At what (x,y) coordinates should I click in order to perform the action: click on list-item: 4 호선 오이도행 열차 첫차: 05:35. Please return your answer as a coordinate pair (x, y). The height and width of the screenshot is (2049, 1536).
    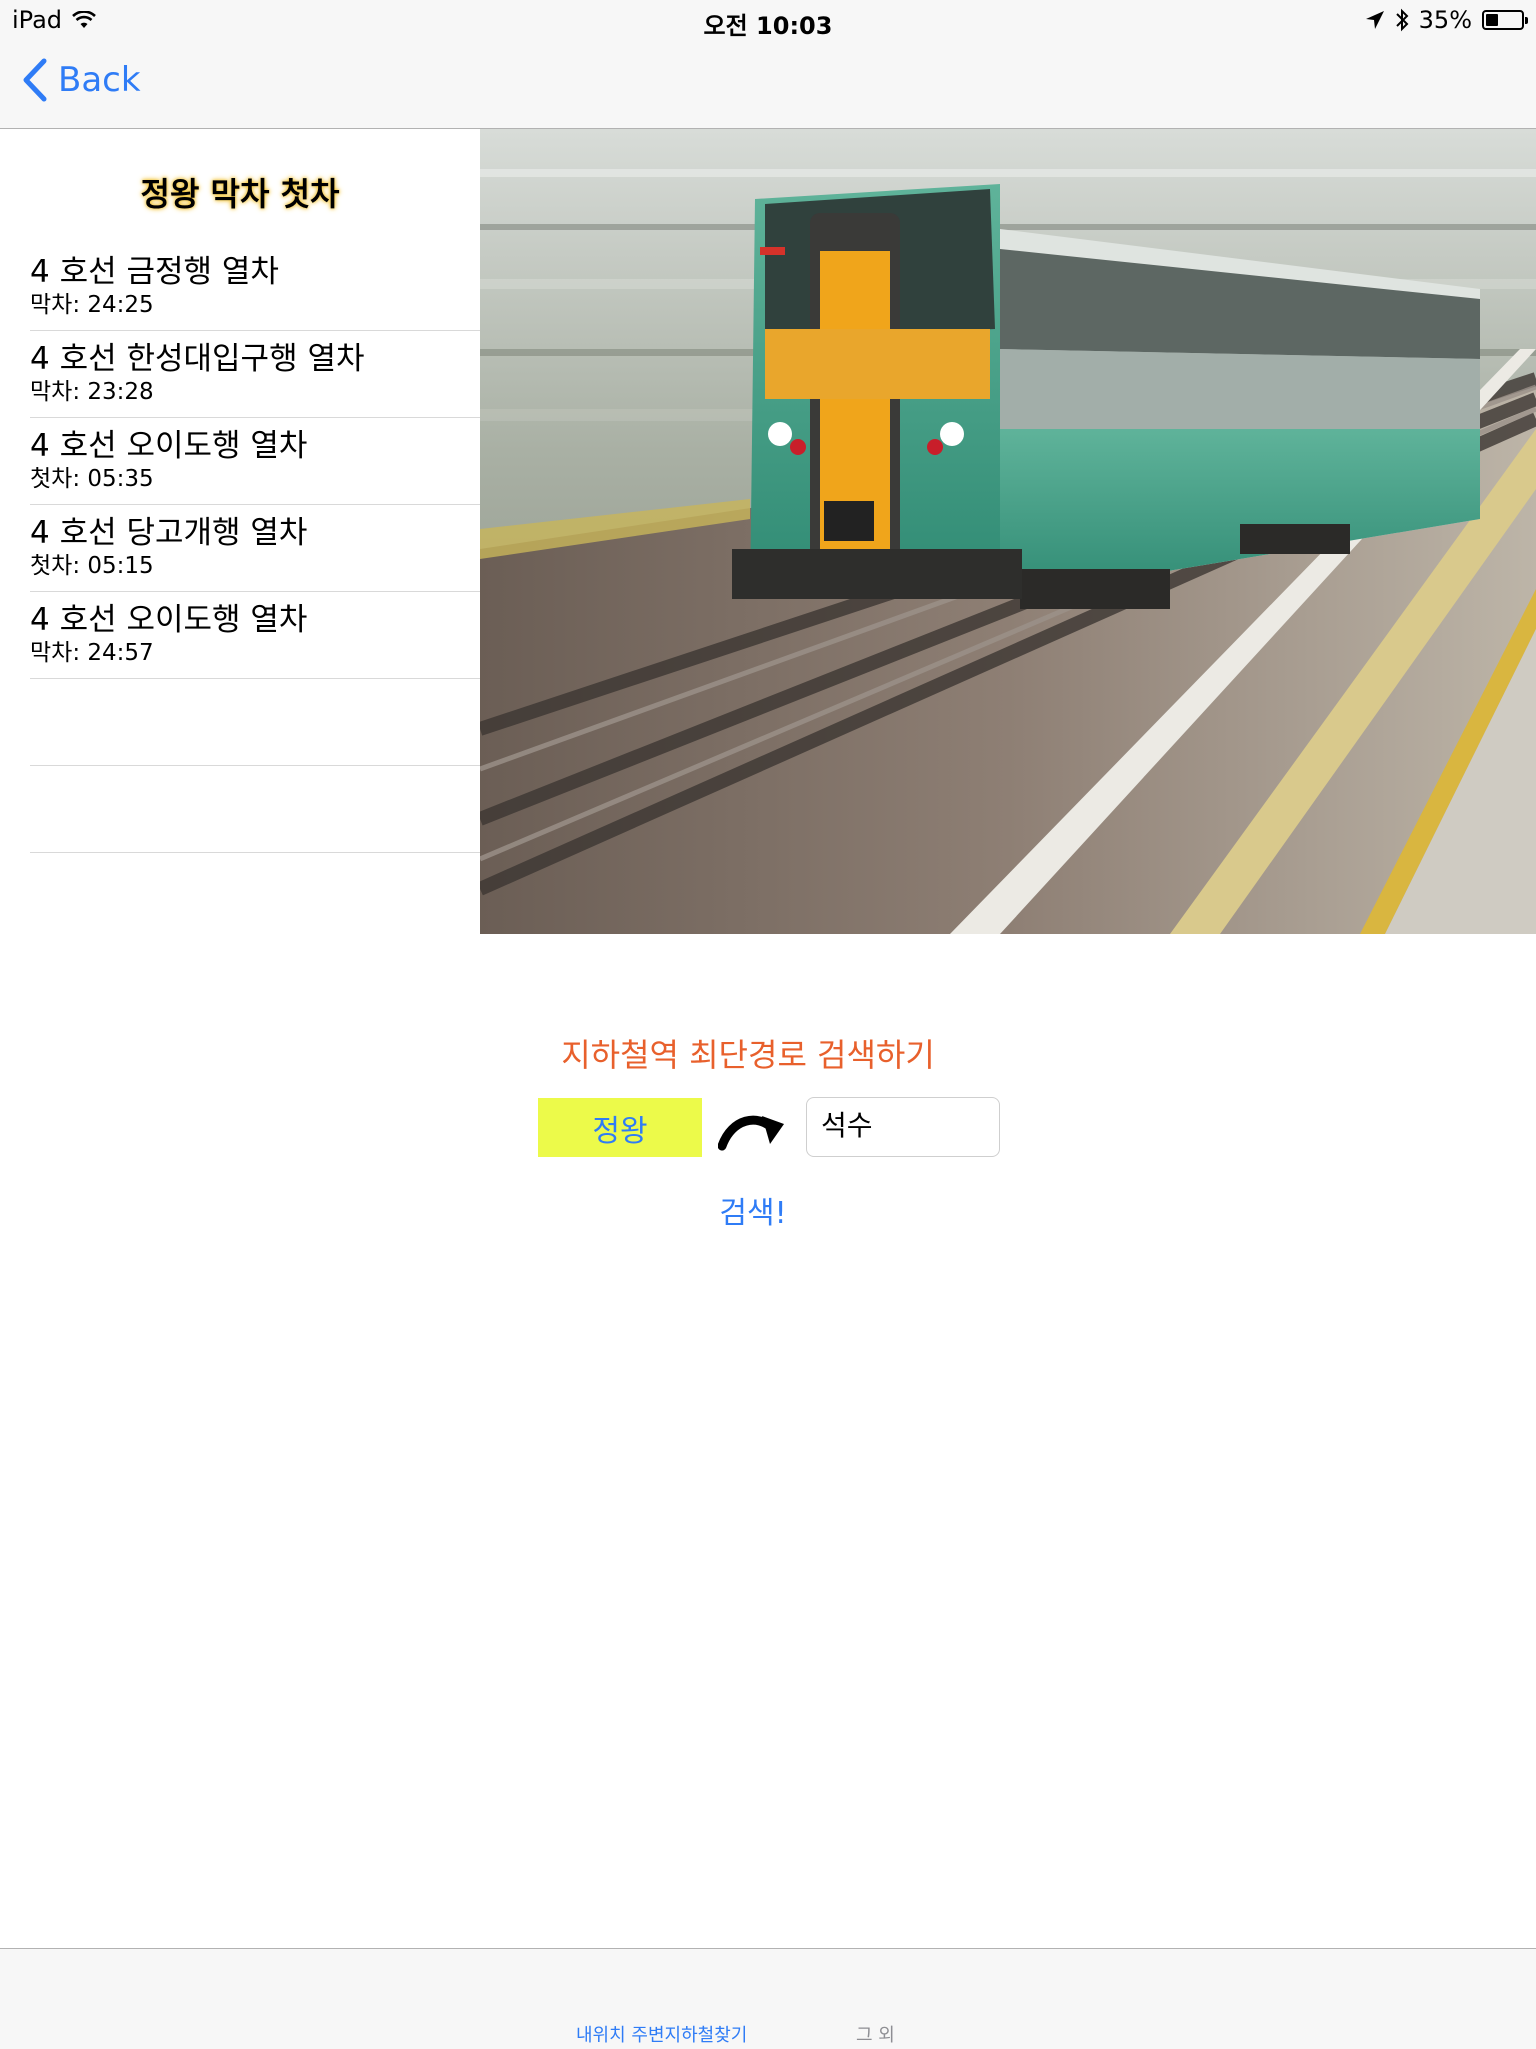
    Looking at the image, I should click on (255, 461).